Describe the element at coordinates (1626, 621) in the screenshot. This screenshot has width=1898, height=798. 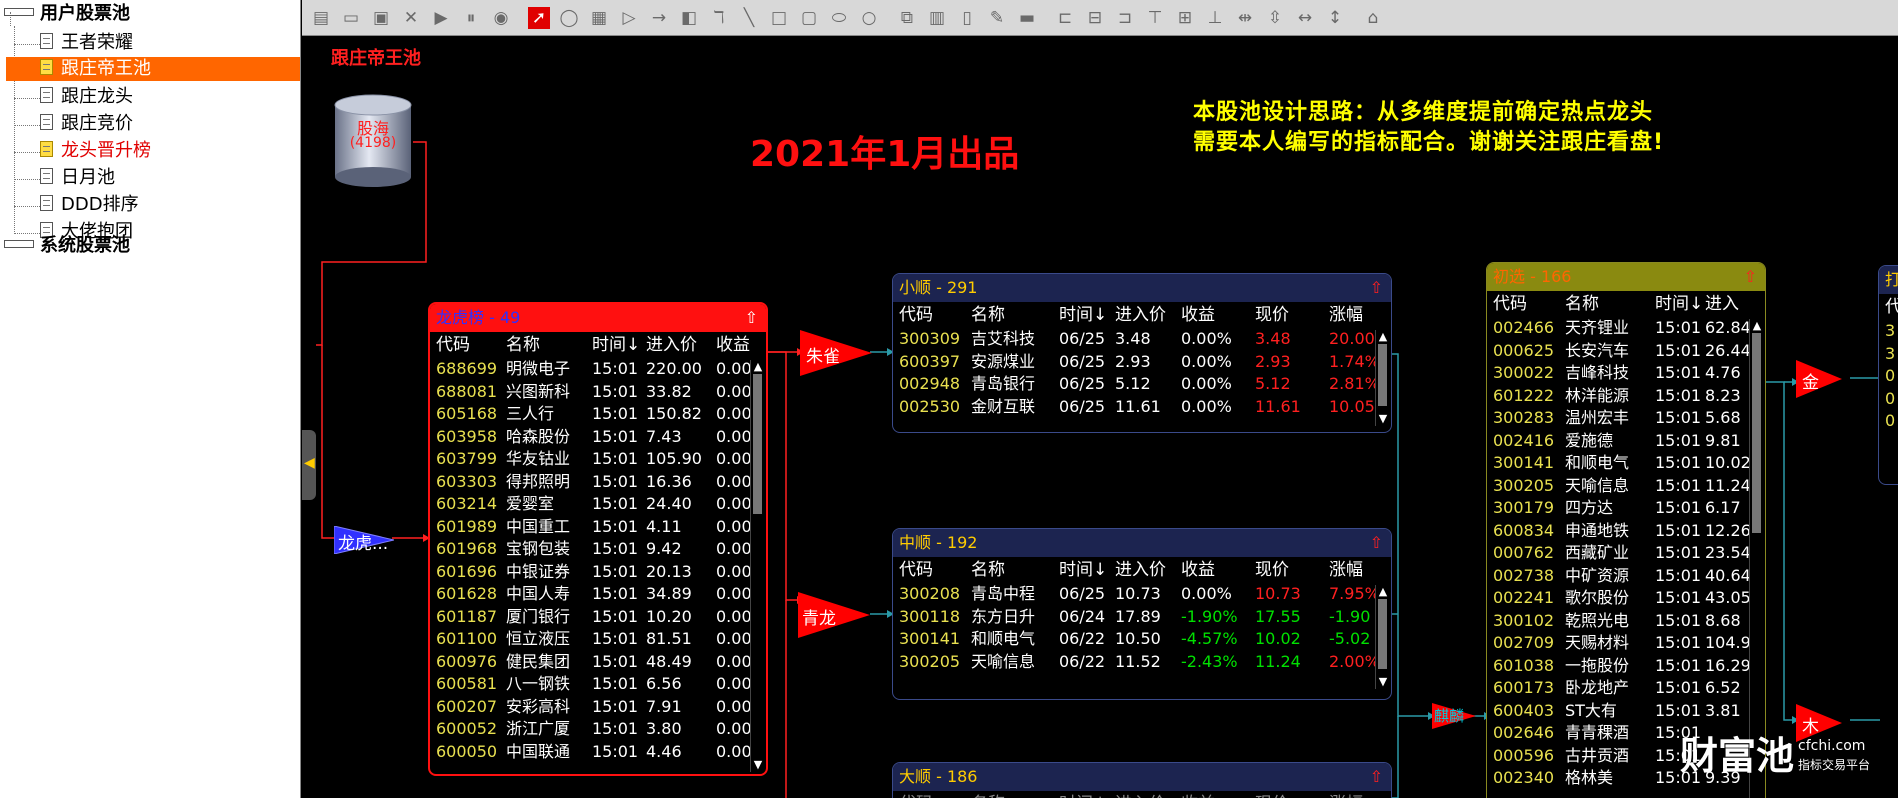
I see `table-row: 300102 乾照光电 15:01 8.68` at that location.